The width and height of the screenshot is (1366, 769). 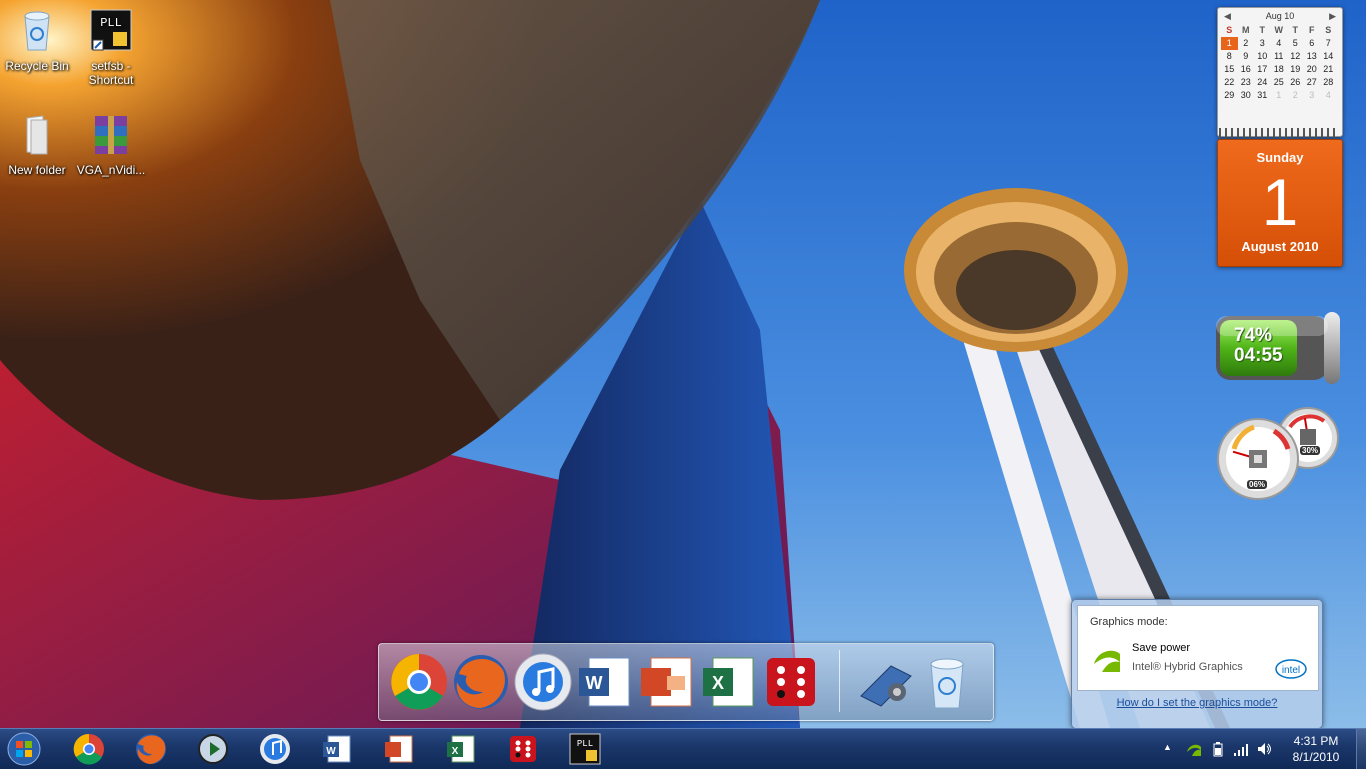 I want to click on system-clock: 4:31 PM 8/1/2010, so click(x=1316, y=749).